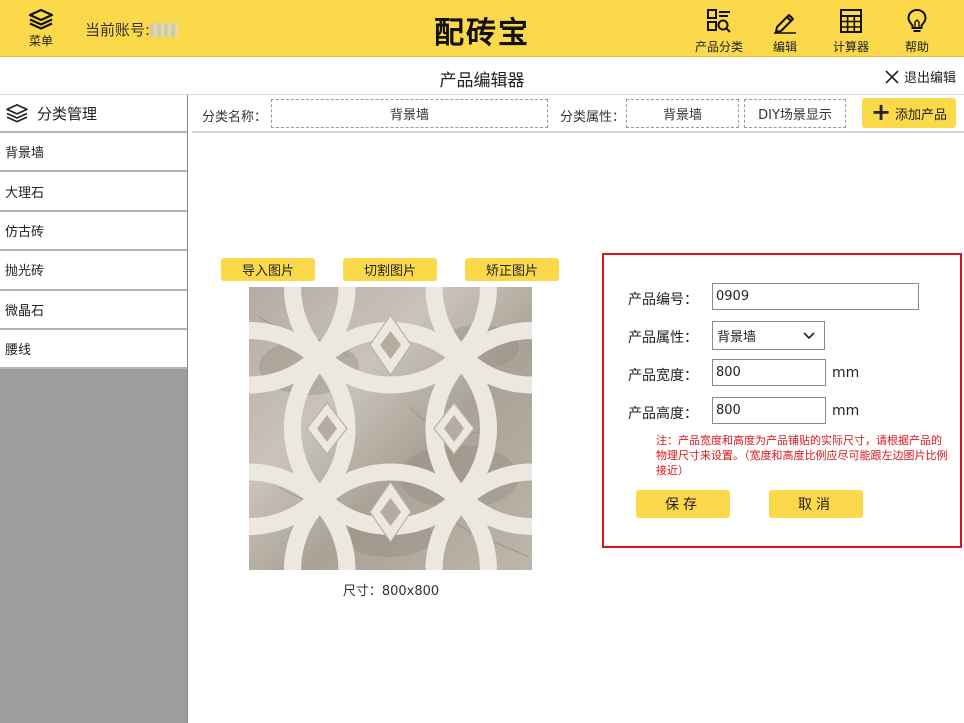 The height and width of the screenshot is (723, 964). I want to click on add-product-label: 添加产品, so click(921, 115).